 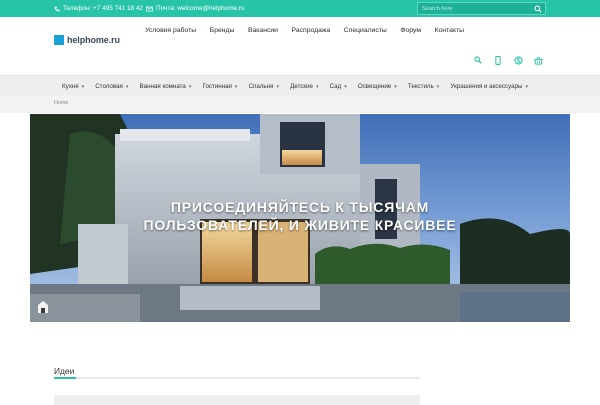 I want to click on logo-text: helphome.ru, so click(x=93, y=39).